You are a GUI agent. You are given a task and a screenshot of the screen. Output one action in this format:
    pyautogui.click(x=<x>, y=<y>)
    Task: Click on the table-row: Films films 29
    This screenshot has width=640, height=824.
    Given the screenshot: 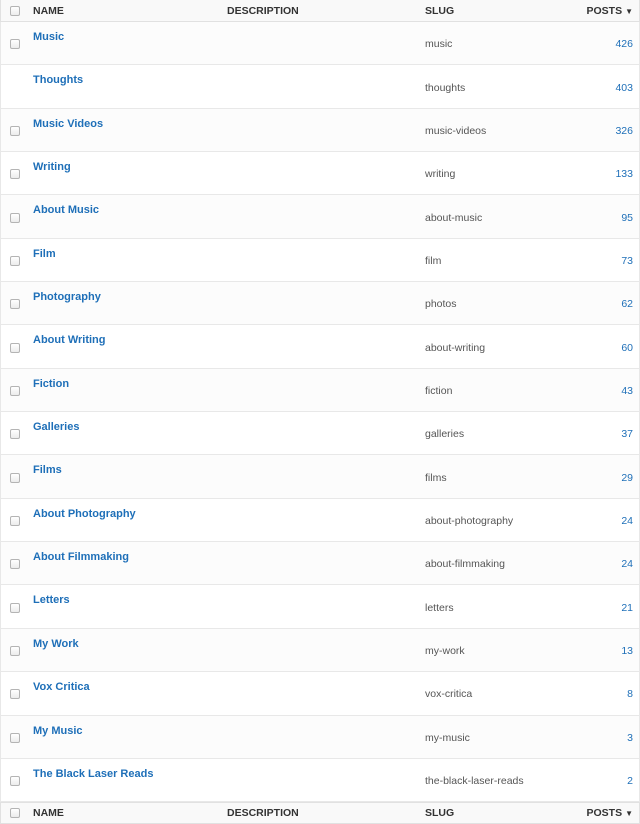 What is the action you would take?
    pyautogui.click(x=320, y=477)
    